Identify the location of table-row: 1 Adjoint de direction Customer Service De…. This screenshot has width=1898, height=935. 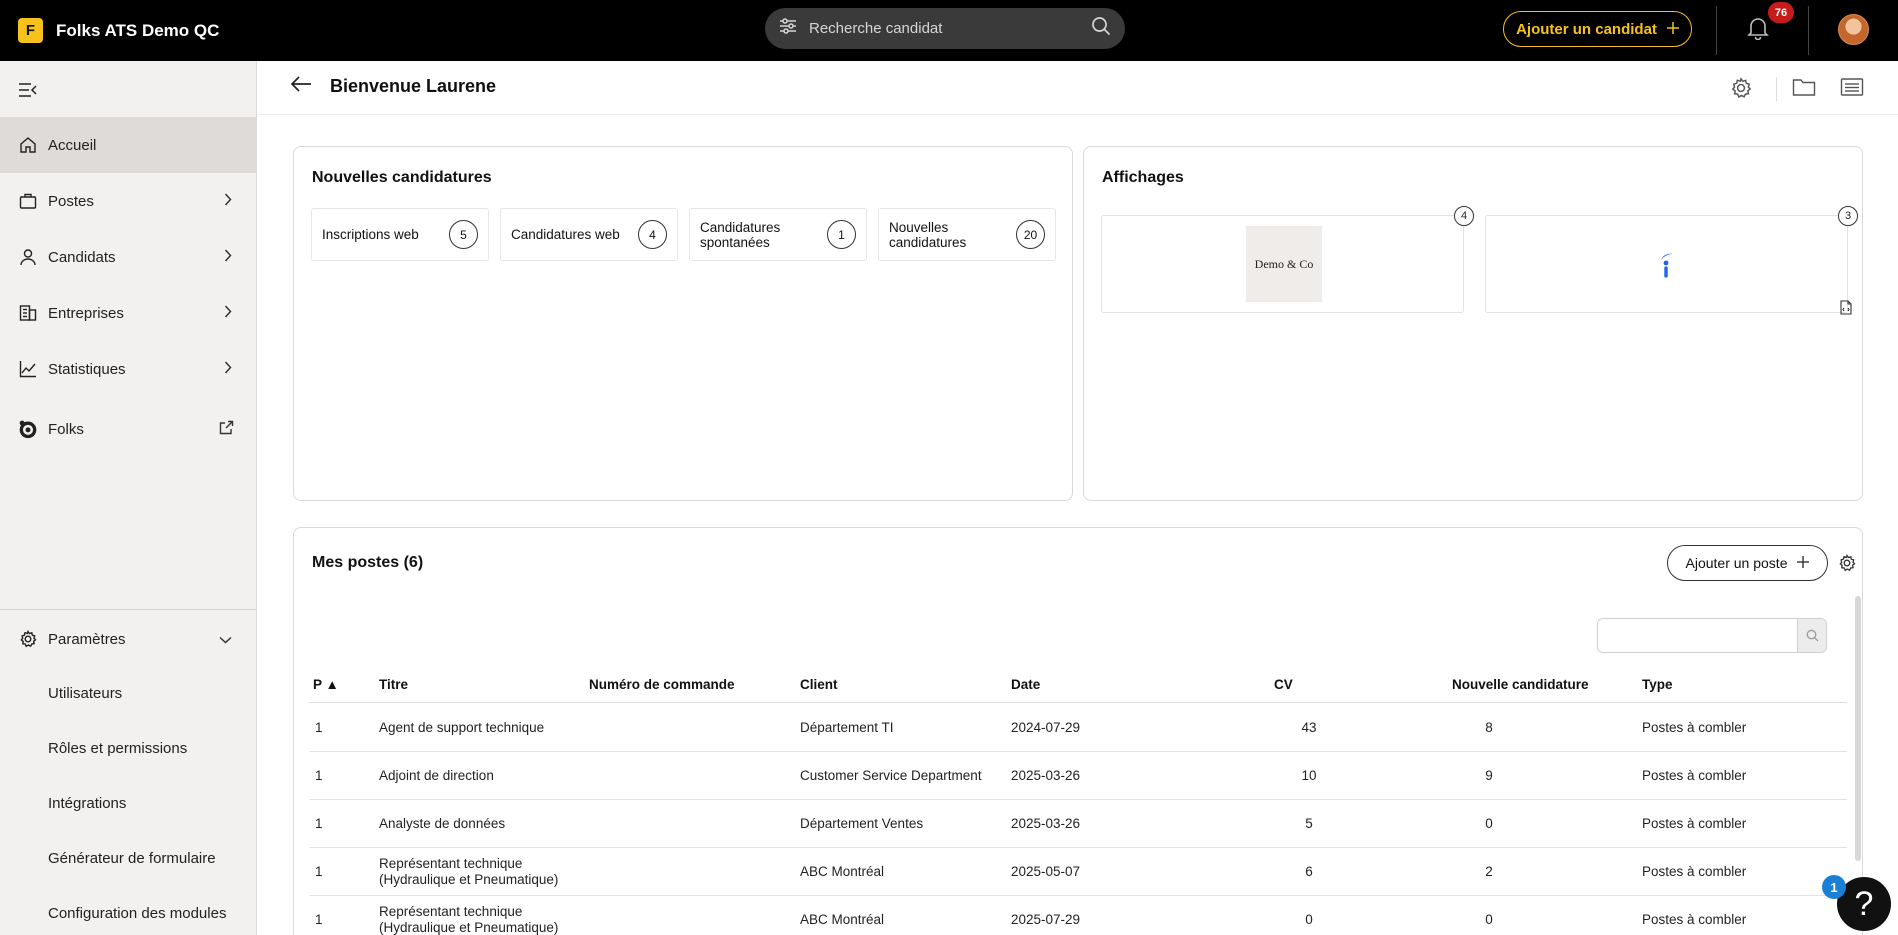
(1078, 776).